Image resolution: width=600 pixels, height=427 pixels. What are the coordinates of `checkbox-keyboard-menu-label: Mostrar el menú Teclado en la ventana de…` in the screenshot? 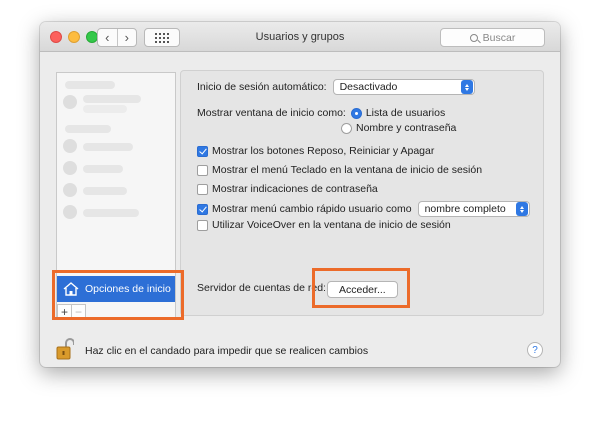 It's located at (347, 170).